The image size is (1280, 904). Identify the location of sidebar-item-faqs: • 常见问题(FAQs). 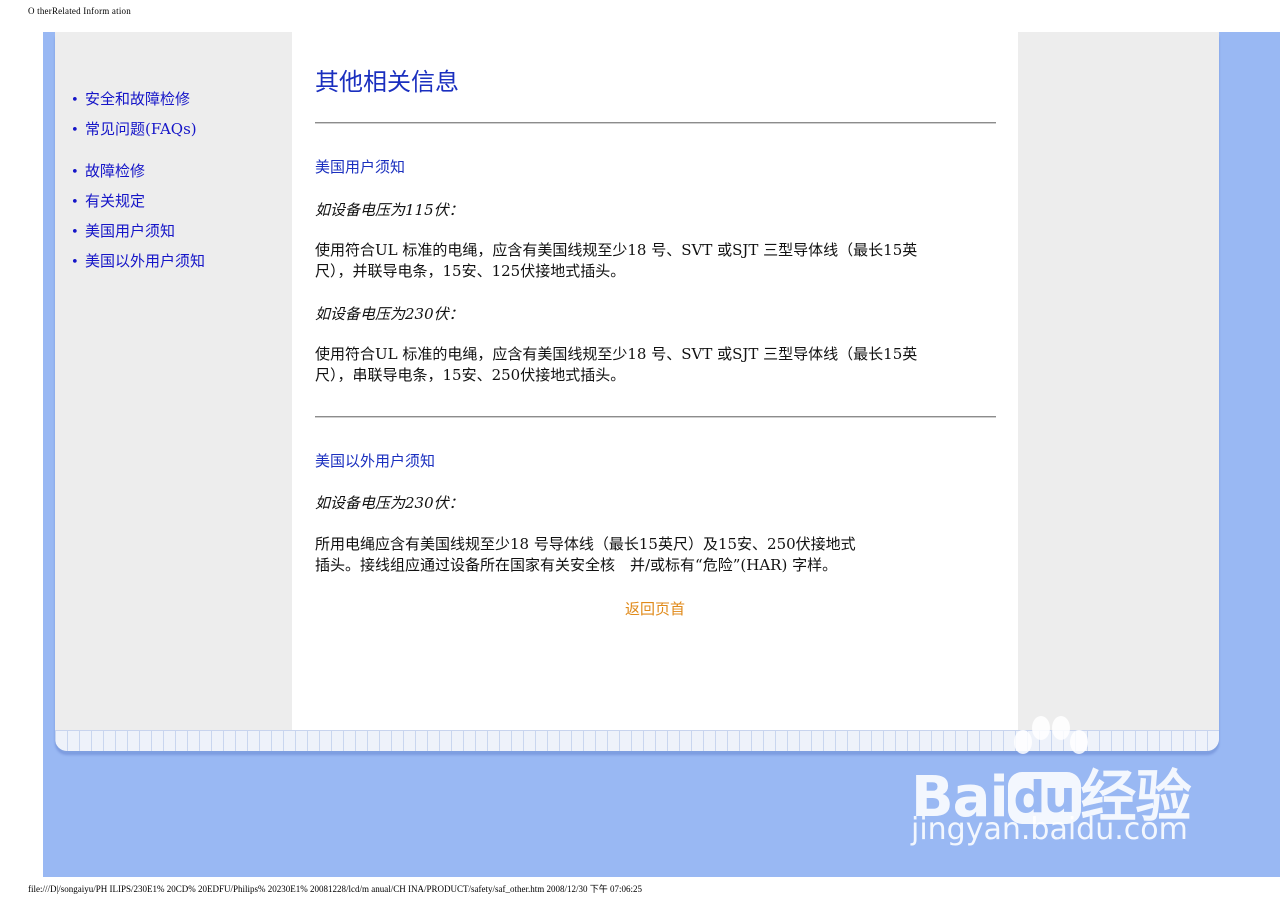
(134, 129).